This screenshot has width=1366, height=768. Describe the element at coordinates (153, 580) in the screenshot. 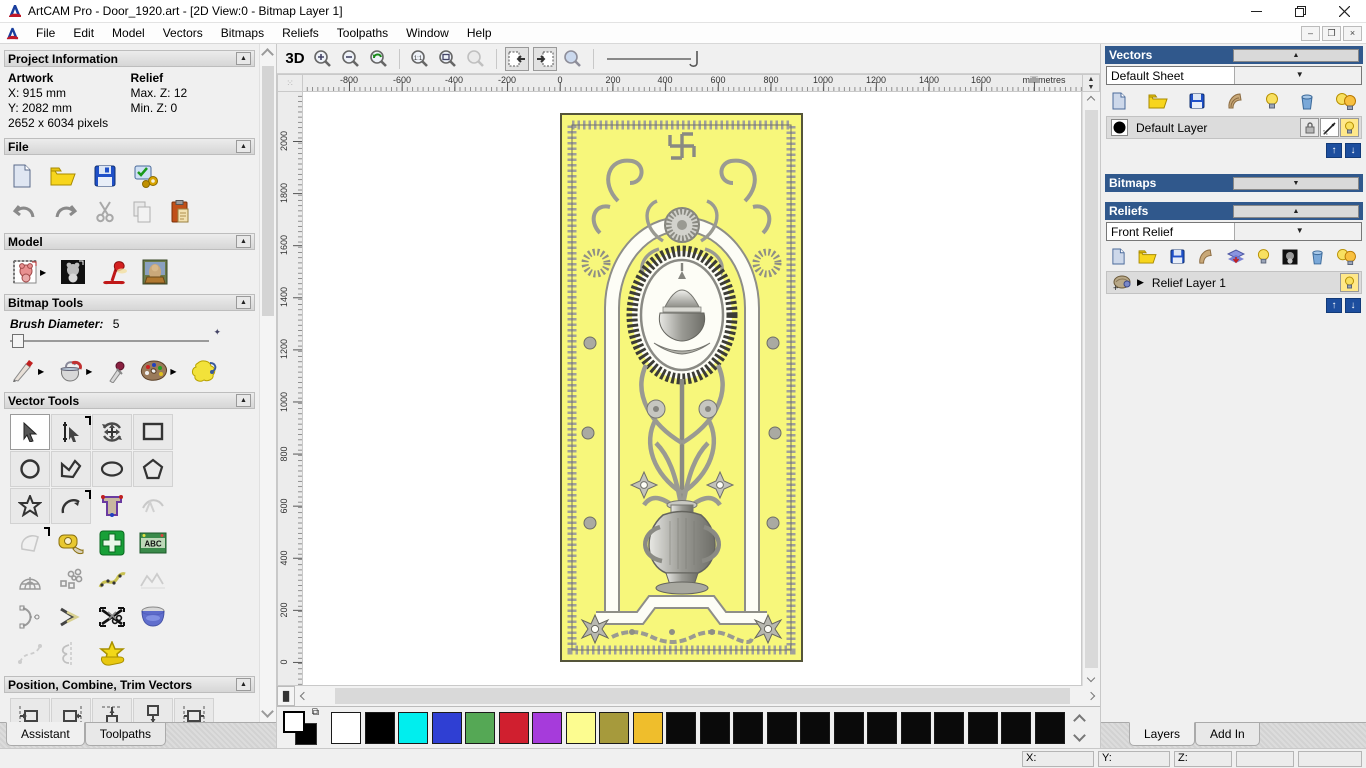

I see `fit-vectors-tool` at that location.